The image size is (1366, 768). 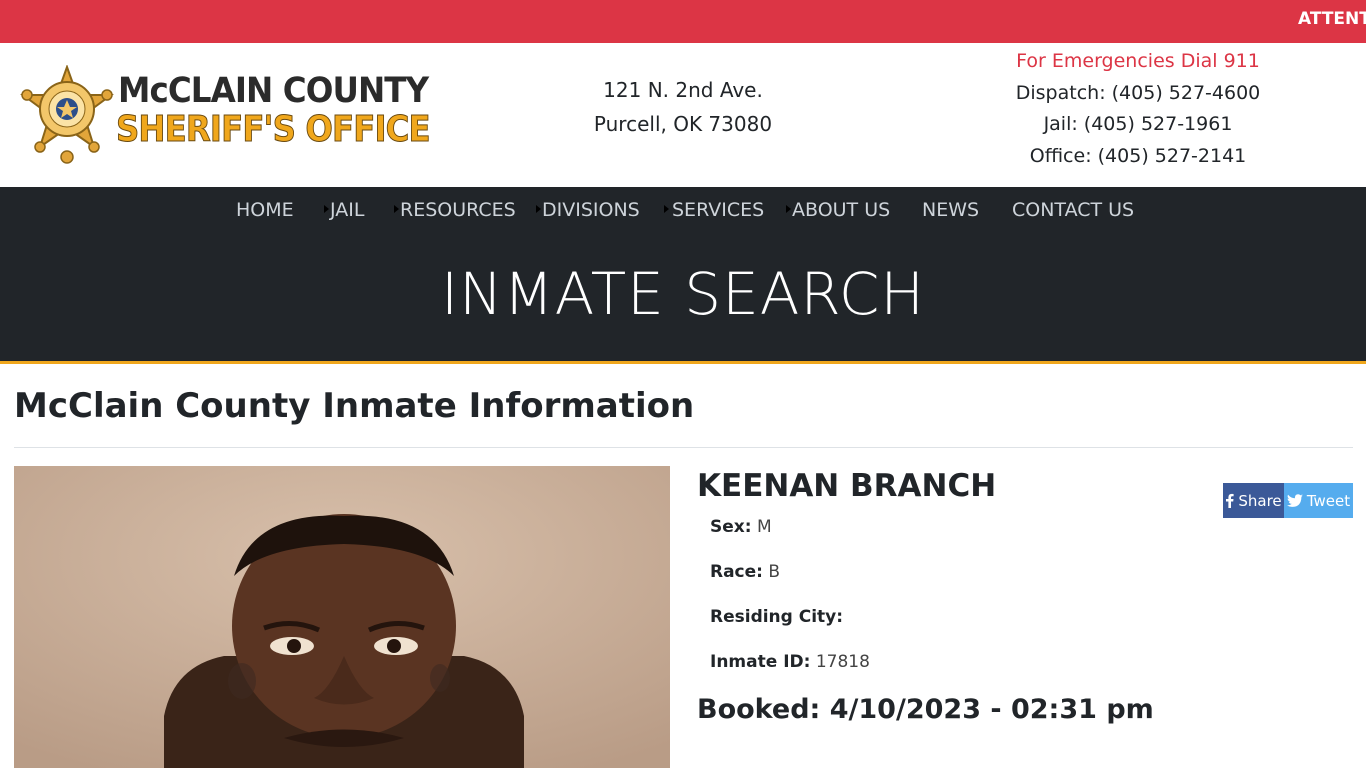 I want to click on nav-item-jail: JAIL, so click(x=347, y=210).